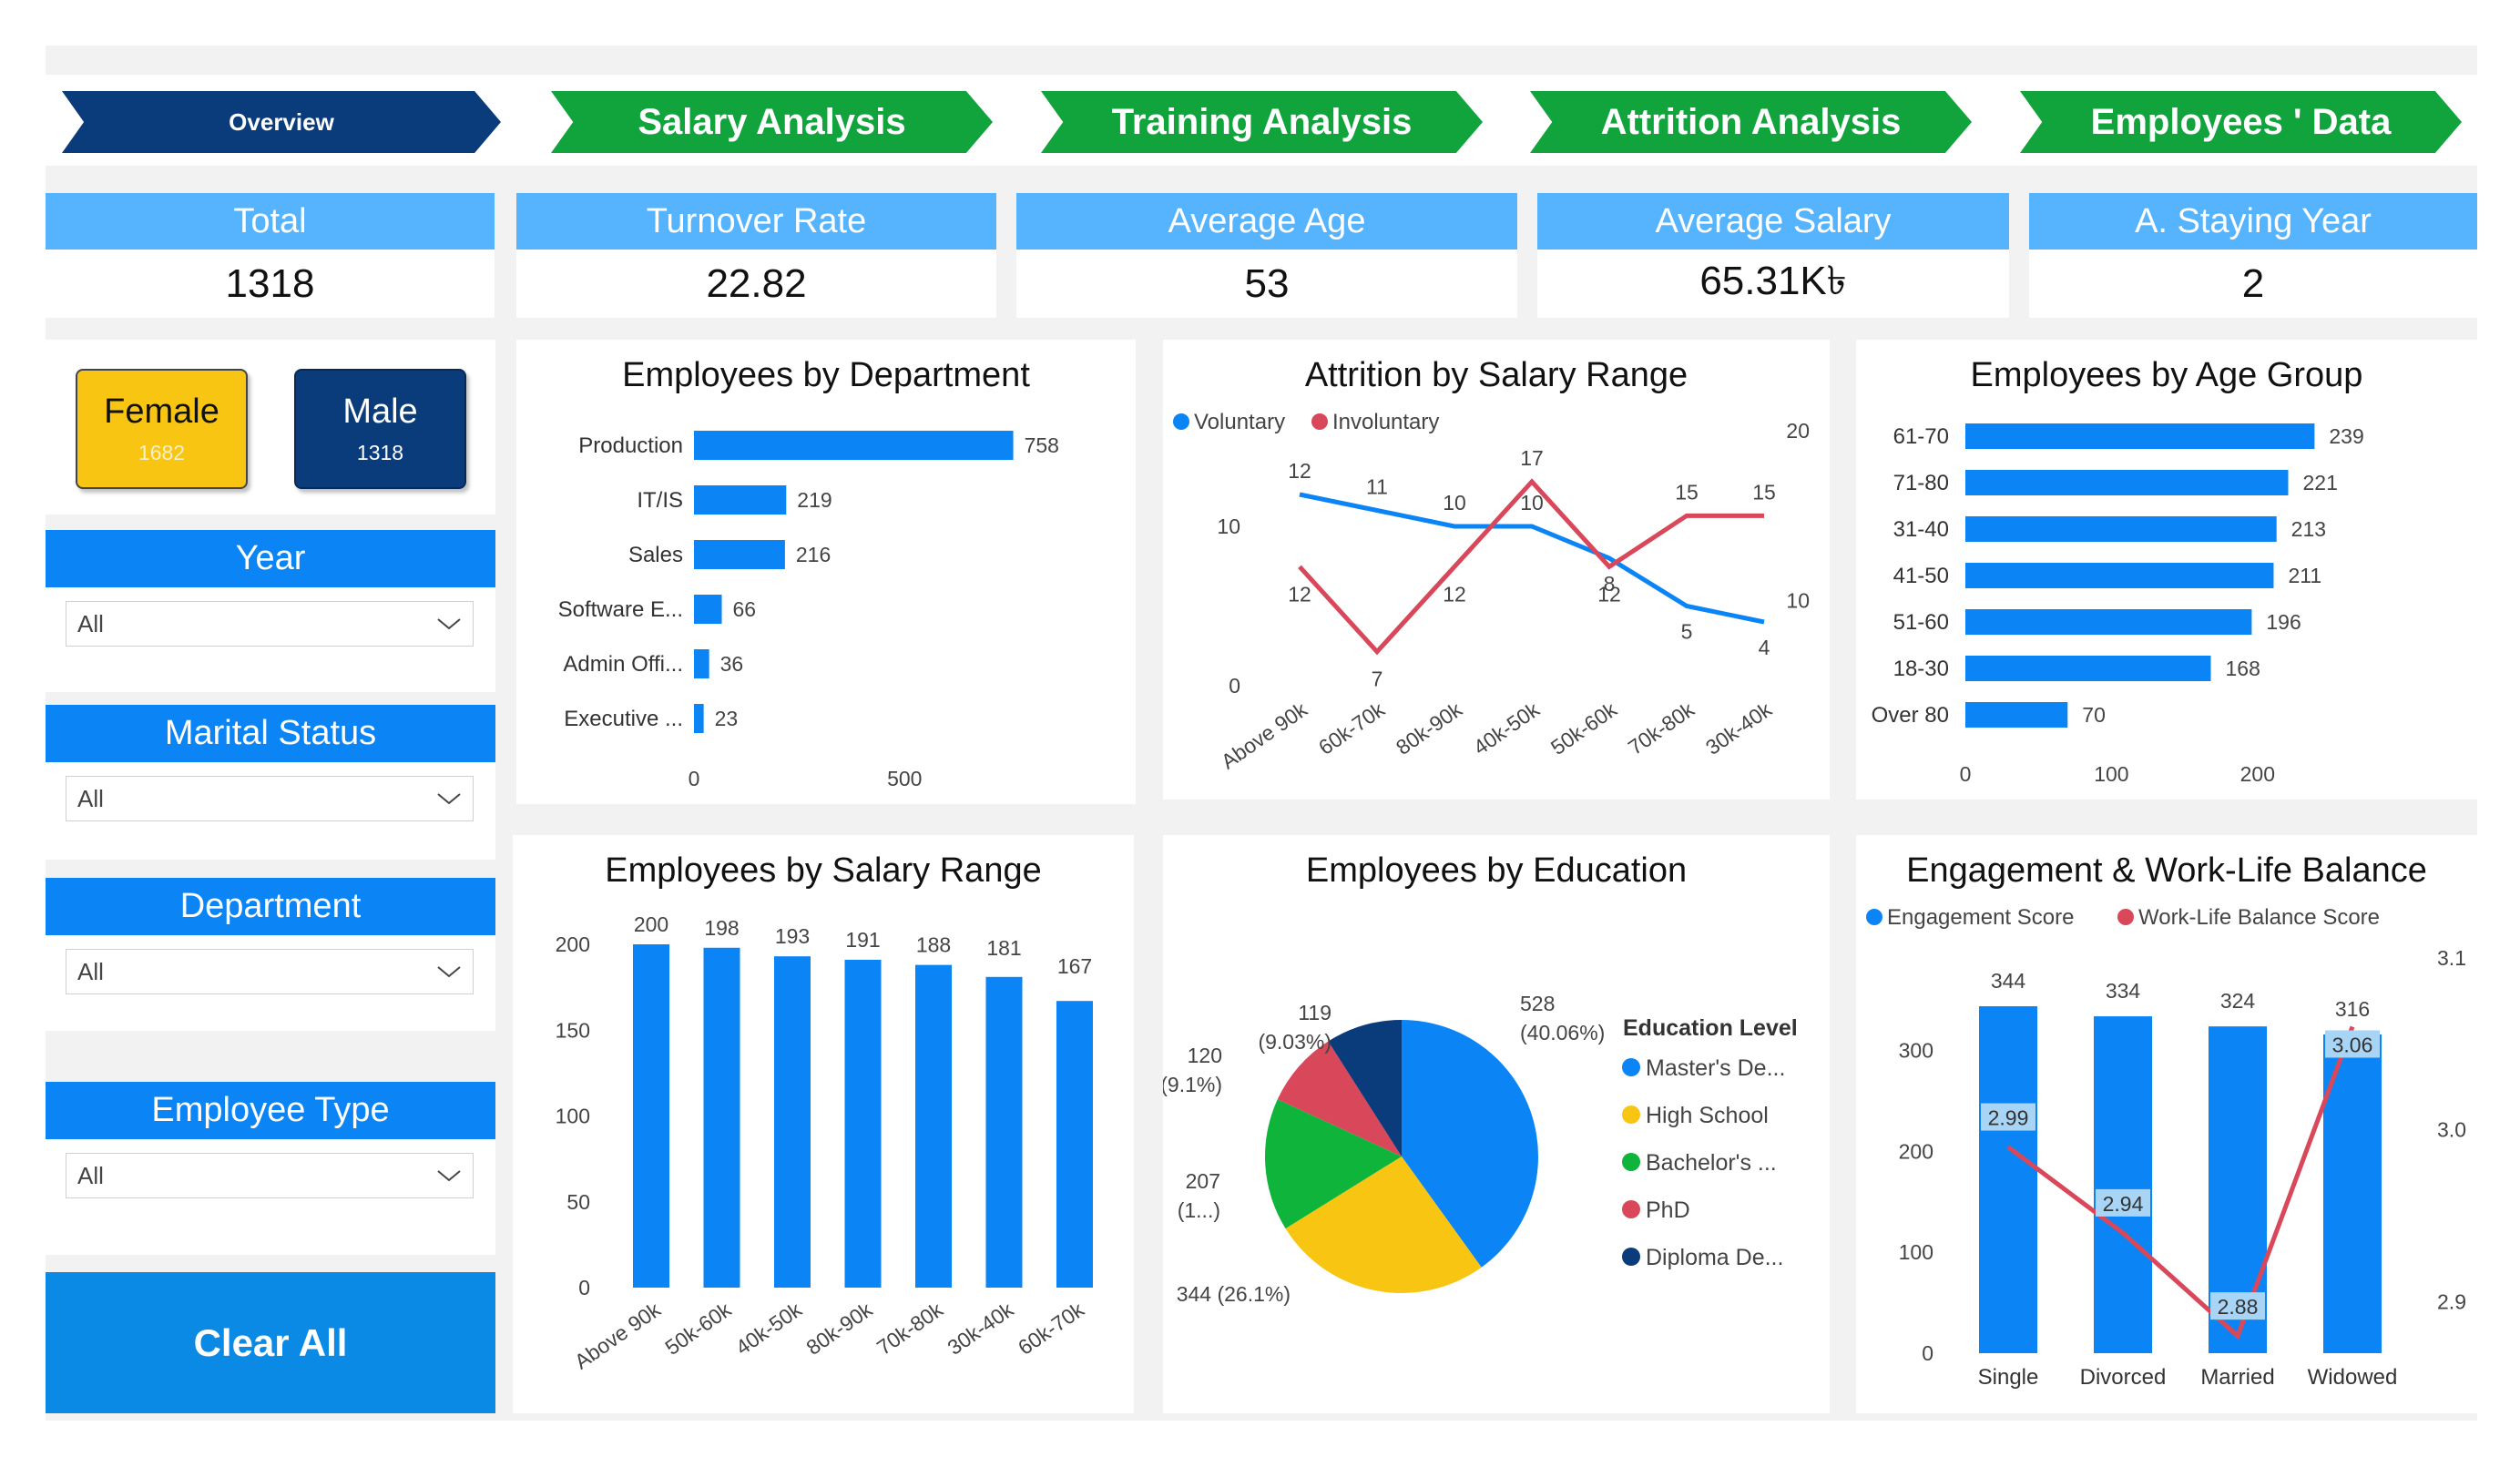 The image size is (2520, 1457). Describe the element at coordinates (792, 936) in the screenshot. I see `salary-data-label: 193` at that location.